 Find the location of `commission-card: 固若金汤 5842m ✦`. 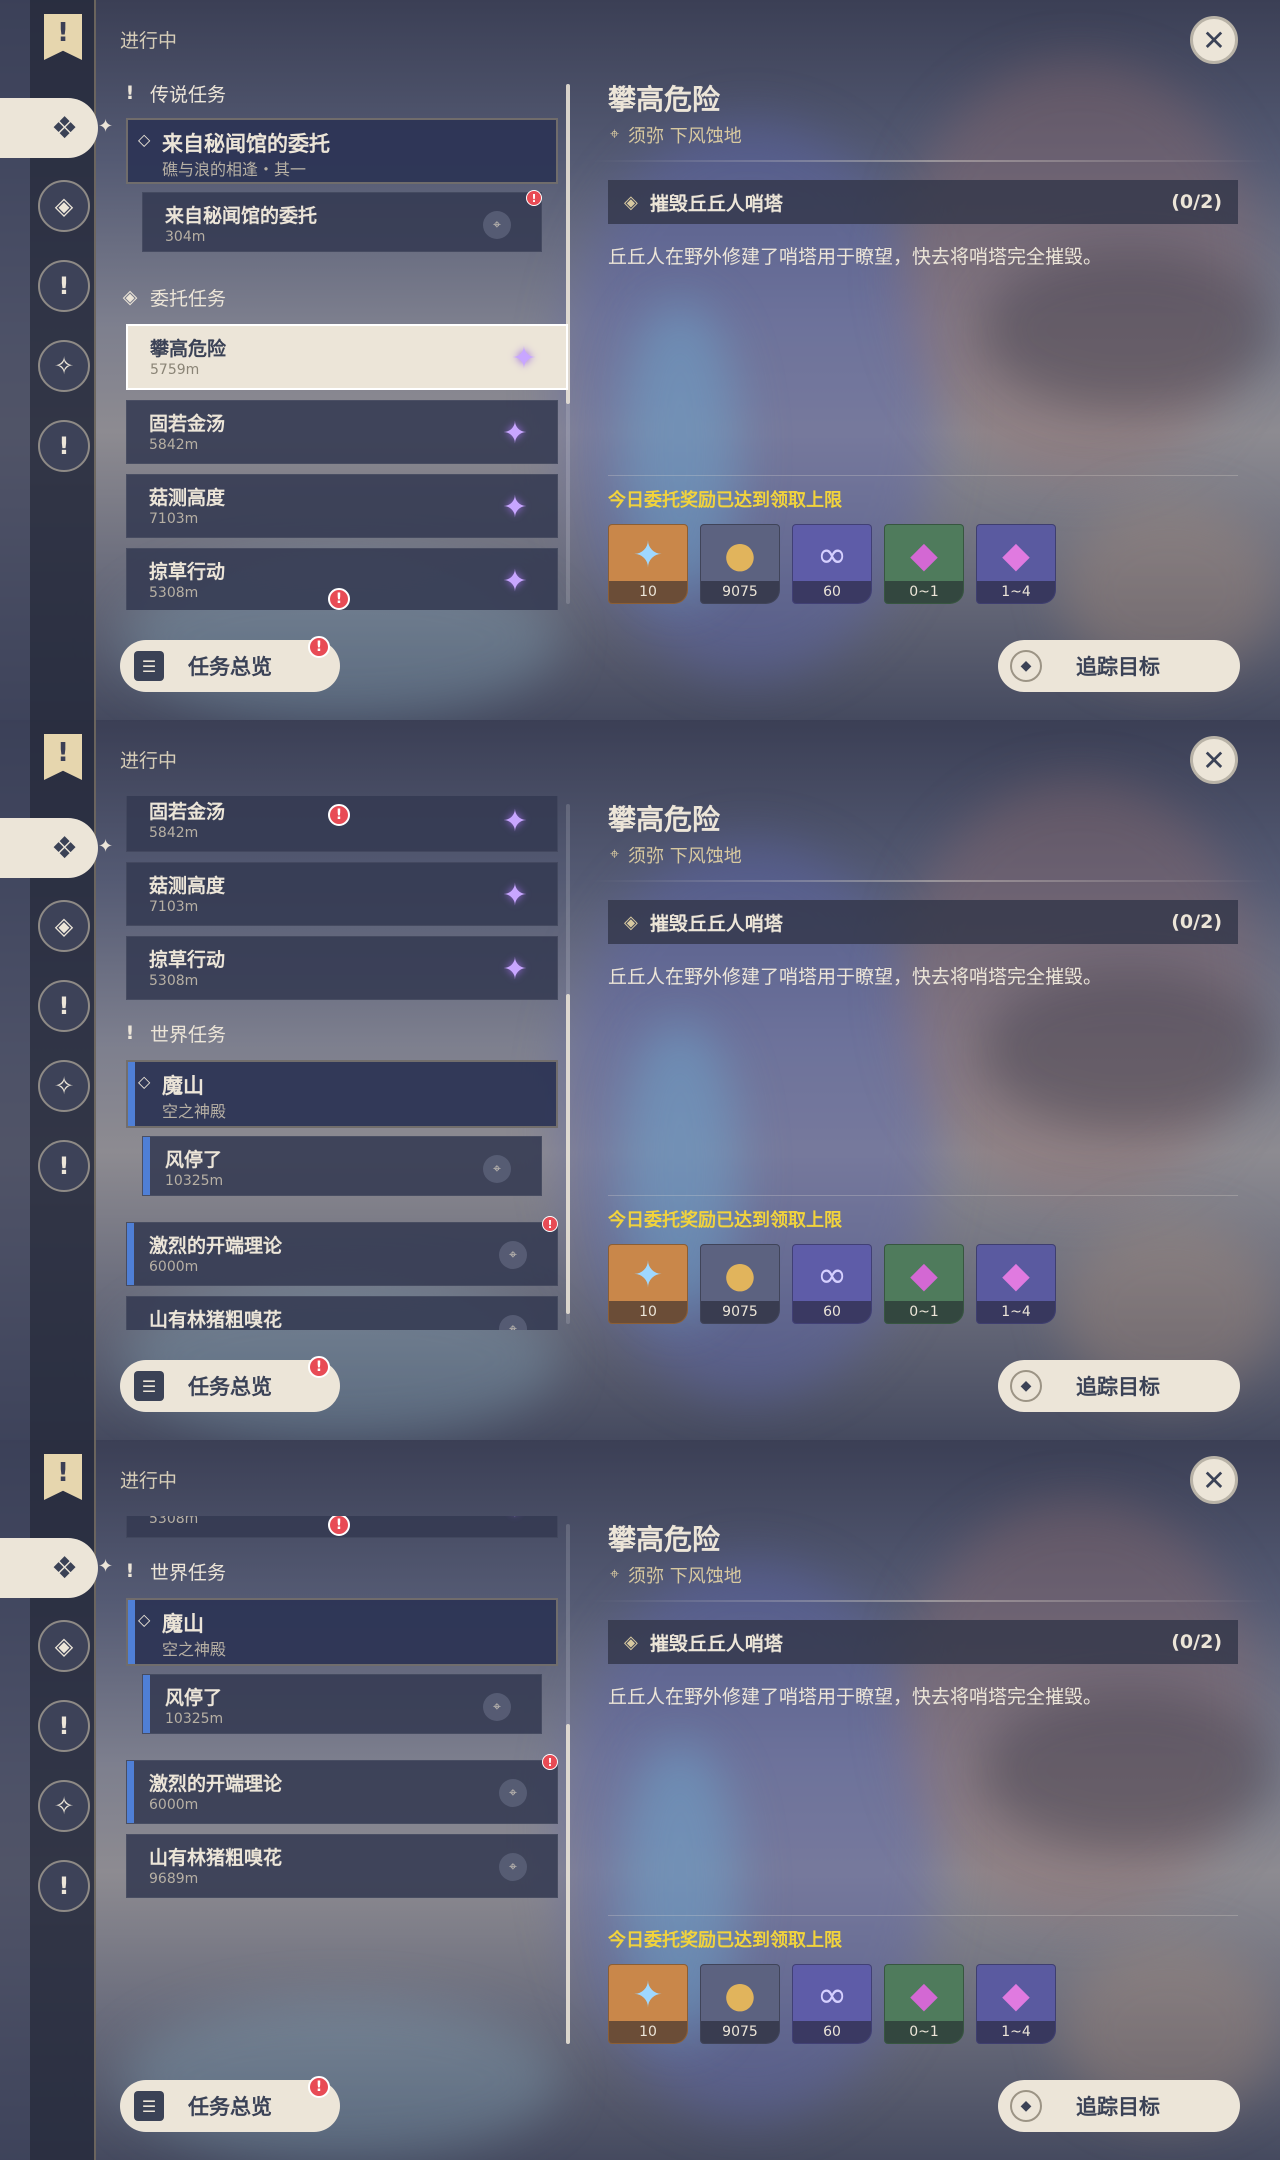

commission-card: 固若金汤 5842m ✦ is located at coordinates (342, 432).